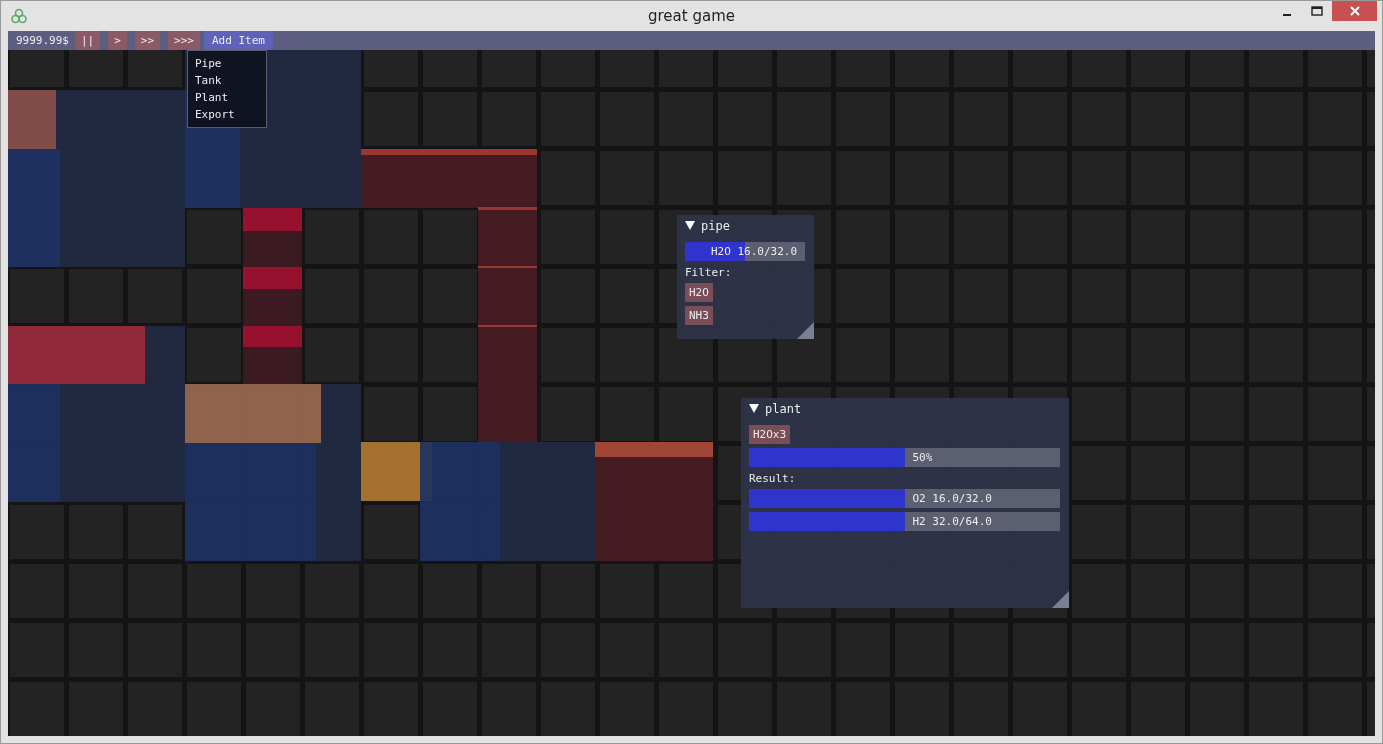  What do you see at coordinates (699, 315) in the screenshot?
I see `filter-button: NH3` at bounding box center [699, 315].